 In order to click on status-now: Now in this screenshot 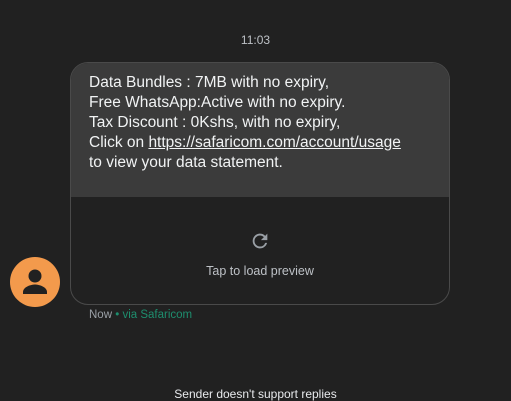, I will do `click(101, 315)`.